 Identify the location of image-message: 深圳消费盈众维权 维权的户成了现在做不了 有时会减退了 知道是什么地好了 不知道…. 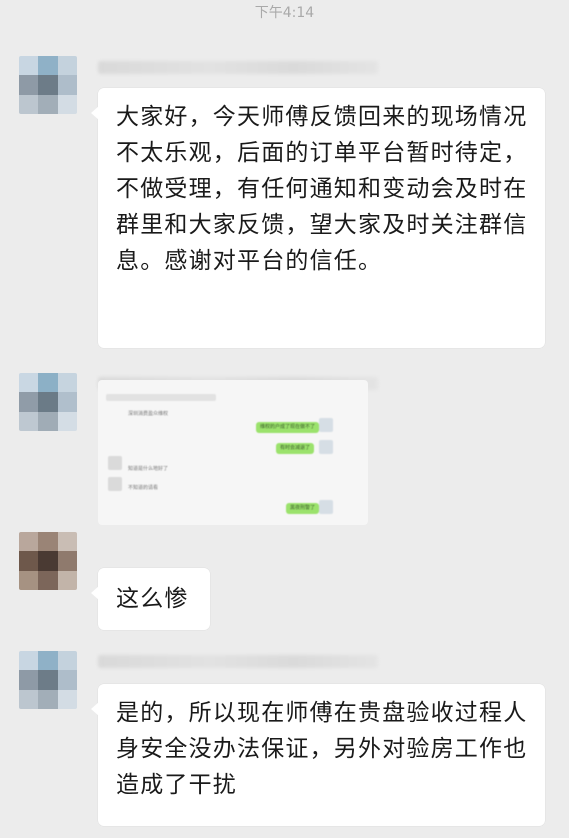
(233, 452).